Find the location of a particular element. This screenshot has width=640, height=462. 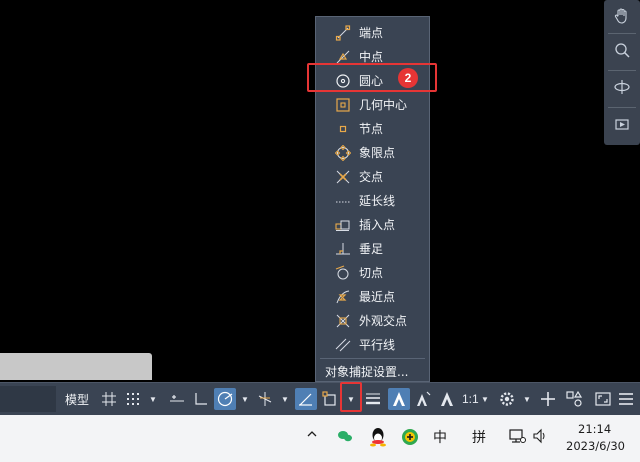

snap-item-label: 垂足 is located at coordinates (371, 249).